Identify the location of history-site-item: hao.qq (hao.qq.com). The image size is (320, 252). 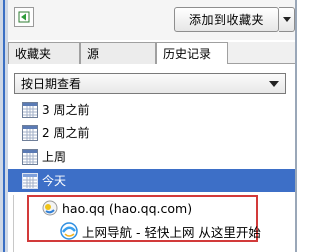
(117, 208).